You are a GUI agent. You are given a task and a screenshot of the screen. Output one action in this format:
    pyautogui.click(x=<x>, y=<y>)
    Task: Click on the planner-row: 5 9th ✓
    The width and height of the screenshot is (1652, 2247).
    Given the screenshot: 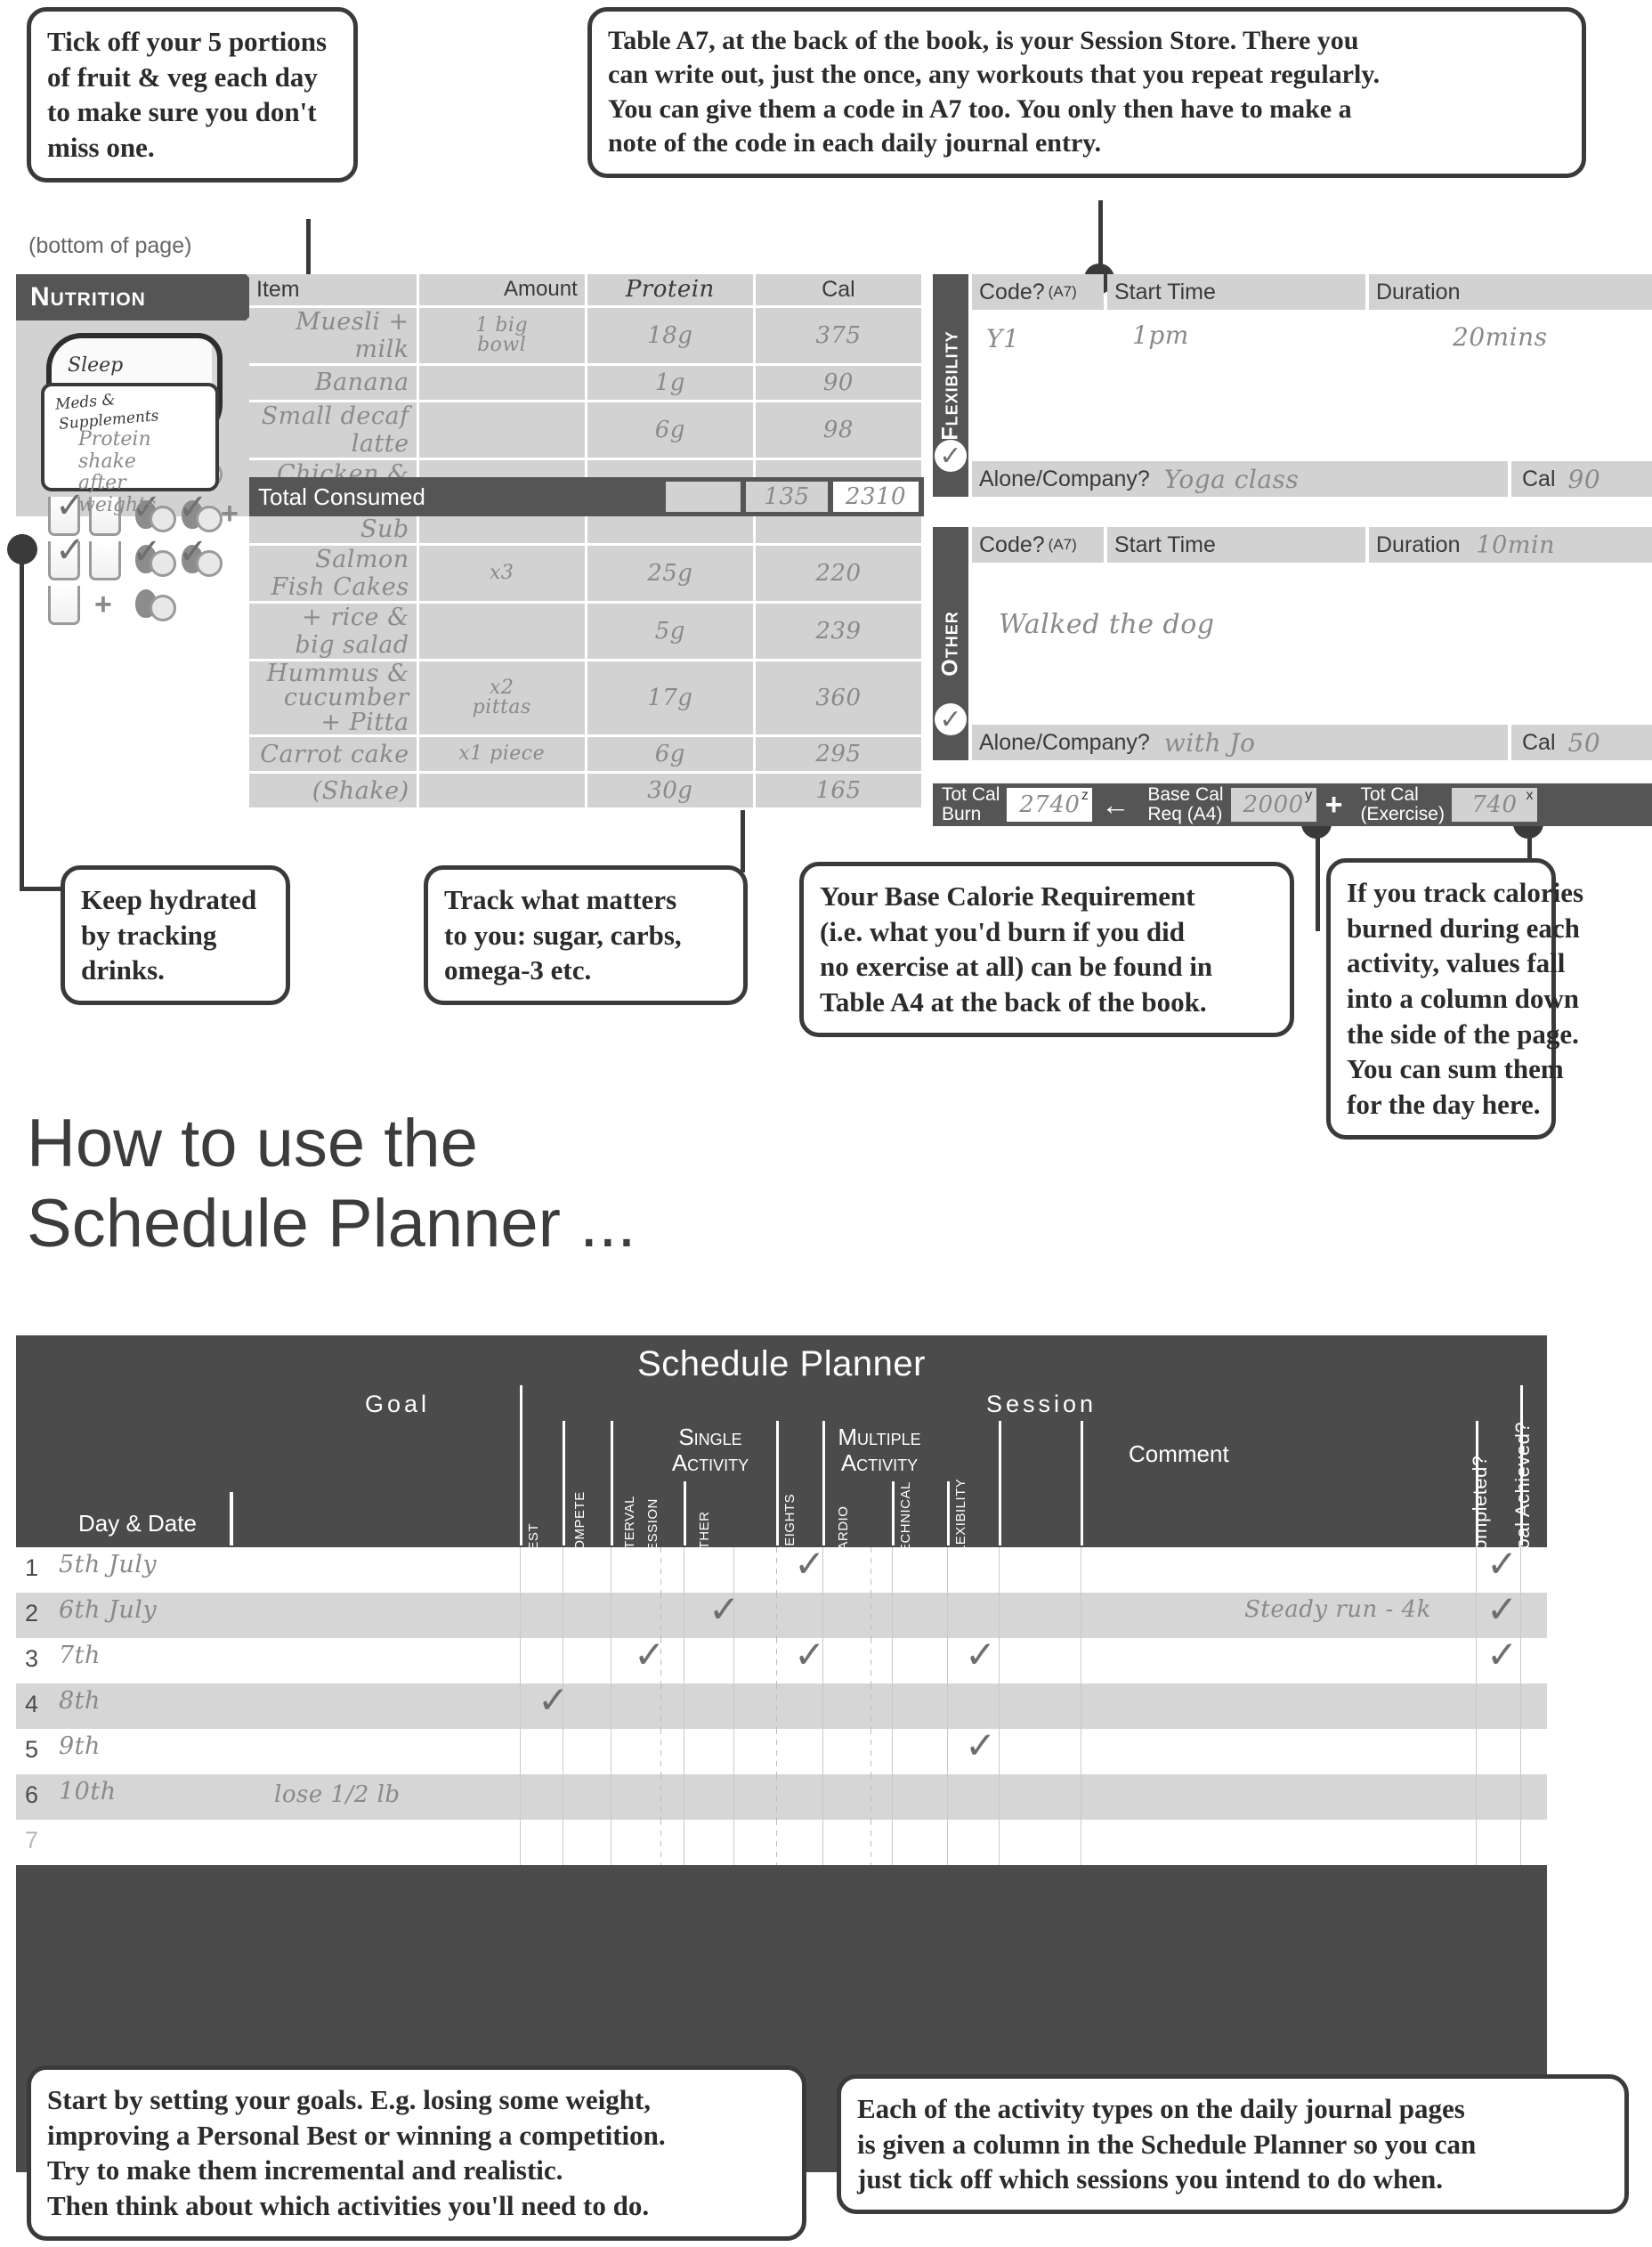 What is the action you would take?
    pyautogui.click(x=781, y=1750)
    